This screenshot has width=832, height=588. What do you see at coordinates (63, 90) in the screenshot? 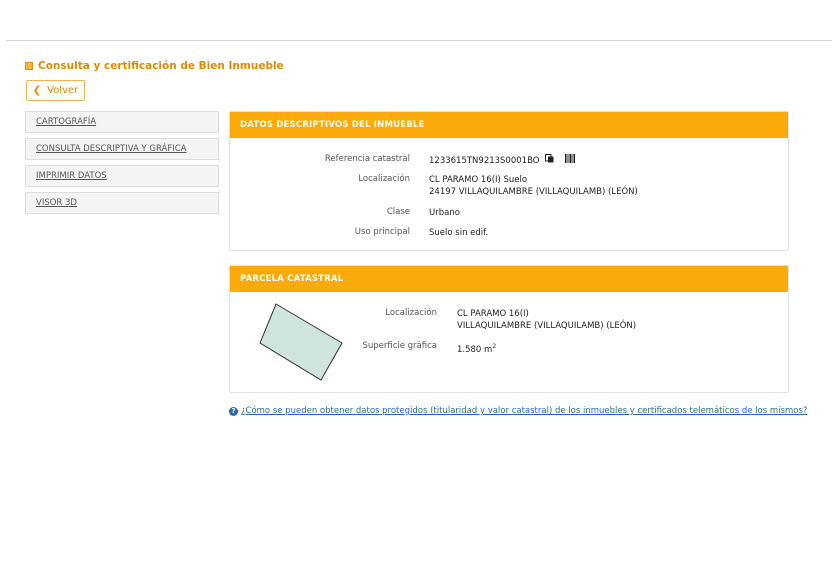
I see `back-button-label: Volver` at bounding box center [63, 90].